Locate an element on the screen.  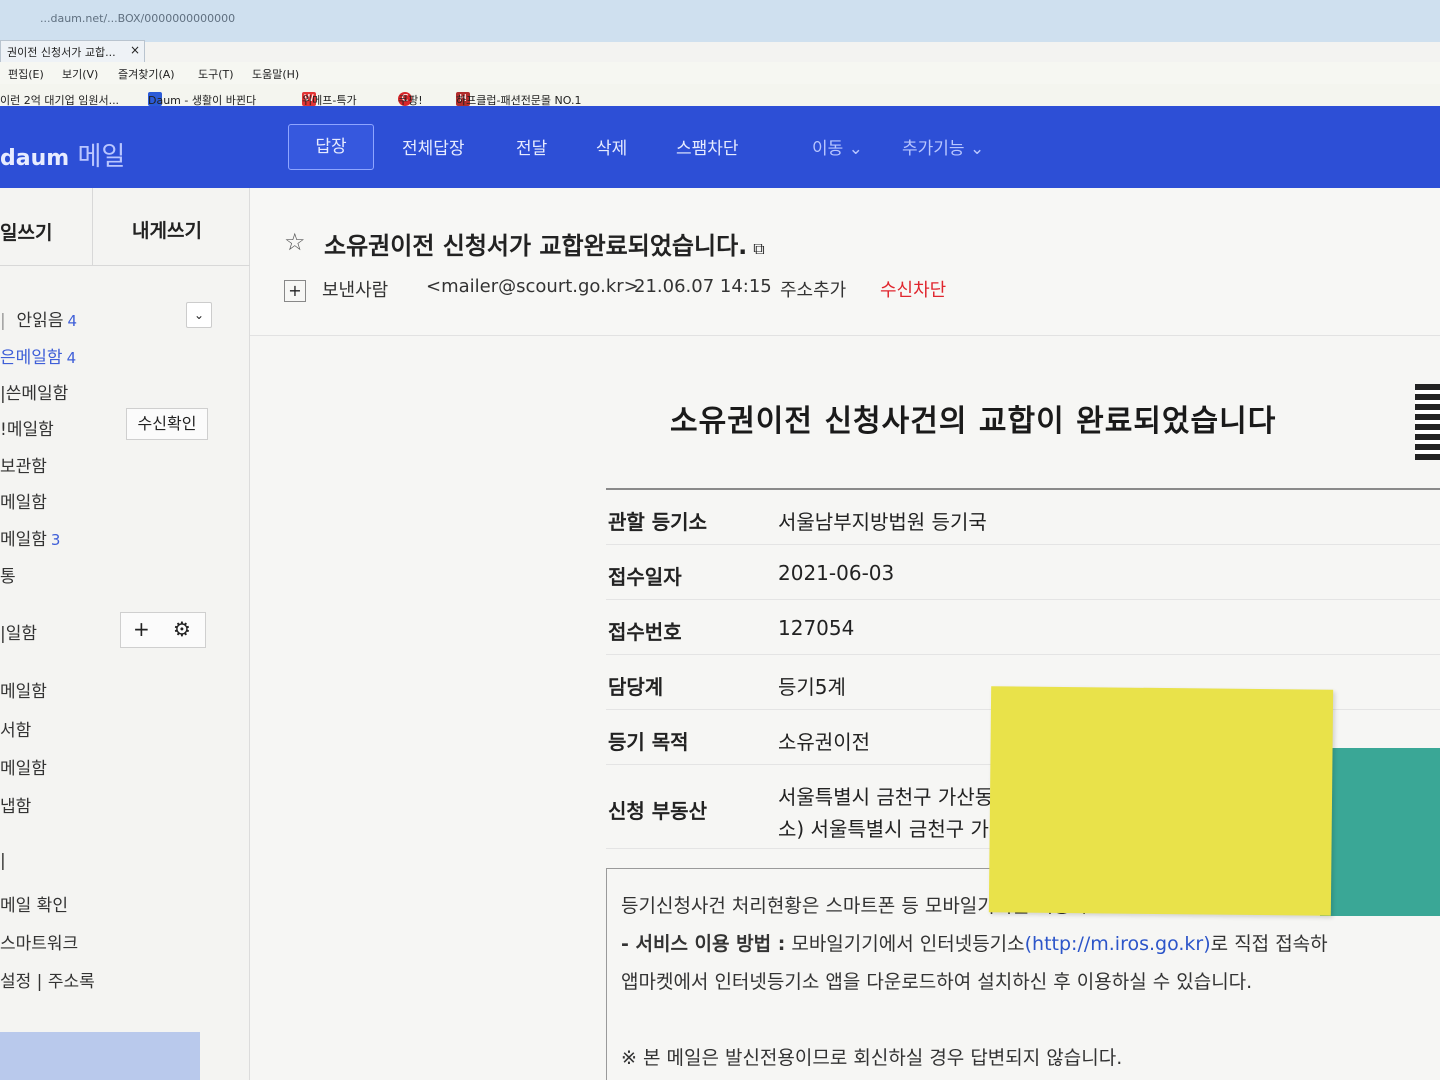
message-date: 21.06.07 14:15 is located at coordinates (703, 286).